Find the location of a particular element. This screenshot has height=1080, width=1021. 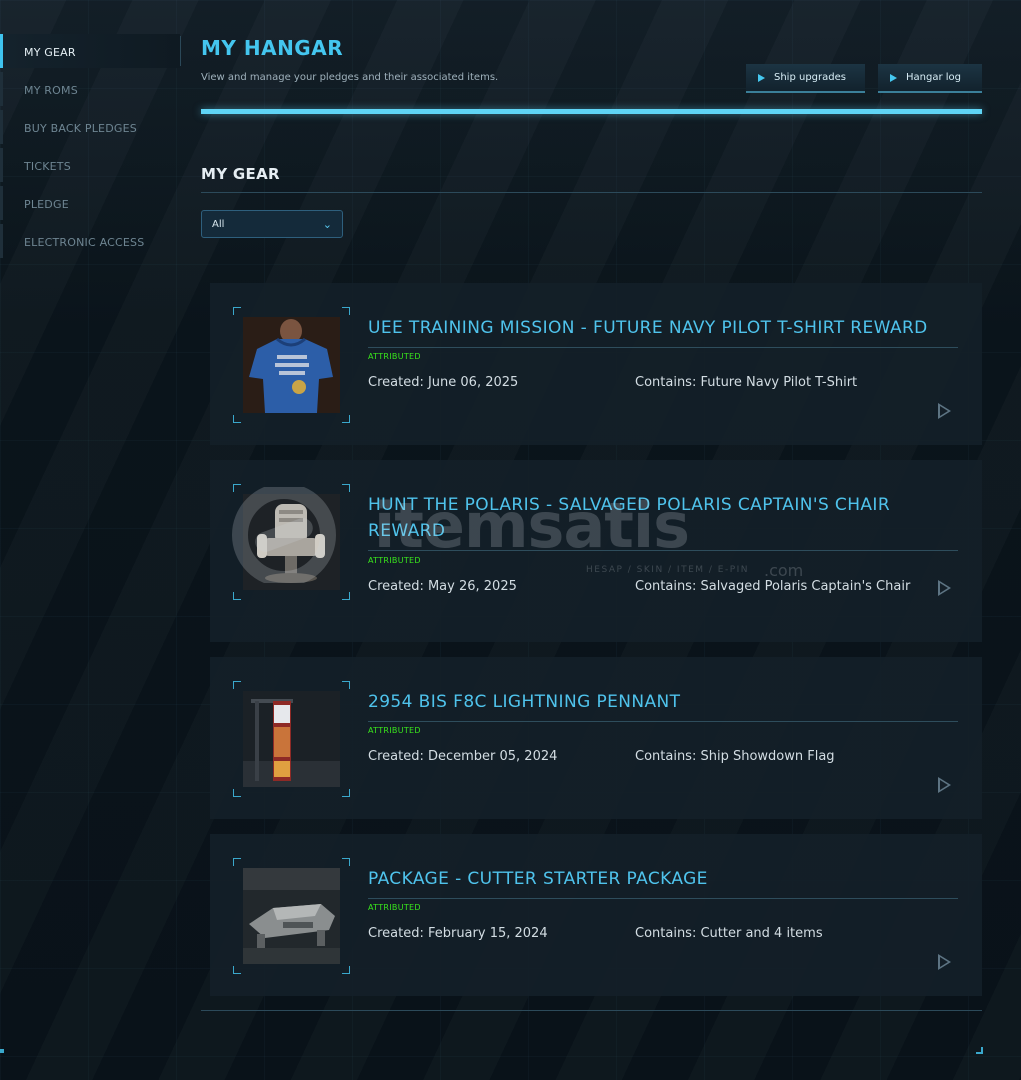

created-date: Created: May 26, 2025 is located at coordinates (442, 586).